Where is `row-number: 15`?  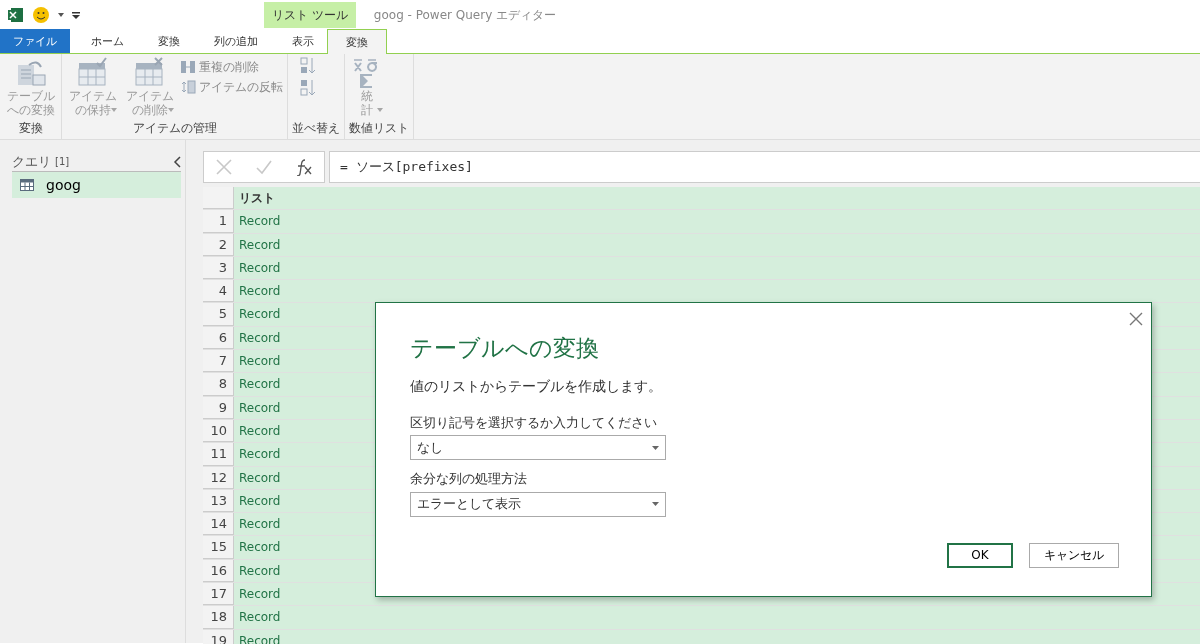 row-number: 15 is located at coordinates (218, 547).